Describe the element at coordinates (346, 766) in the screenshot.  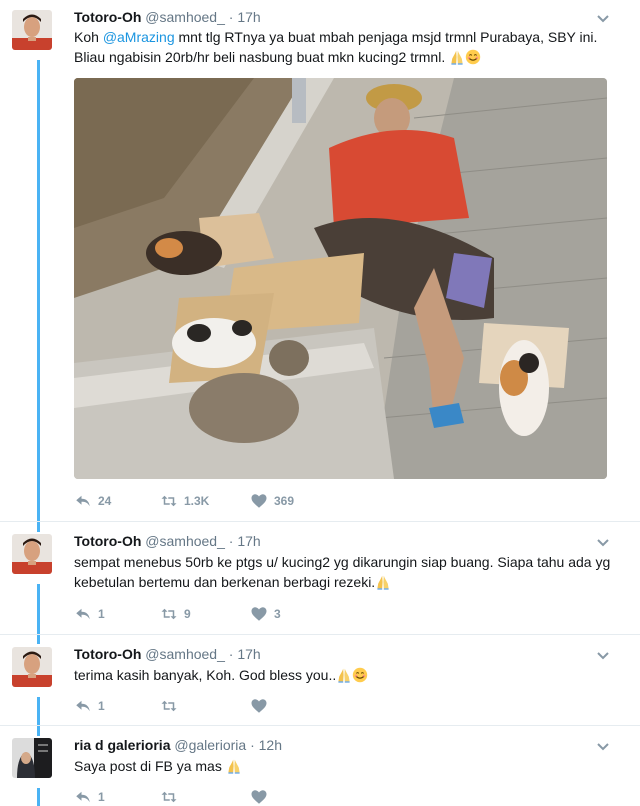
I see `tweet-text: Saya post di FB ya mas` at that location.